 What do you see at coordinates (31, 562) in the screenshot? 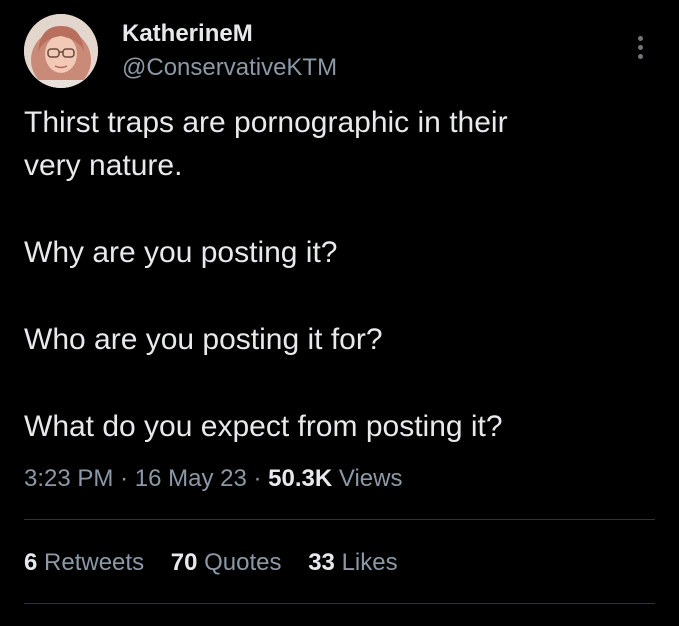
I see `retweets-count: 6` at bounding box center [31, 562].